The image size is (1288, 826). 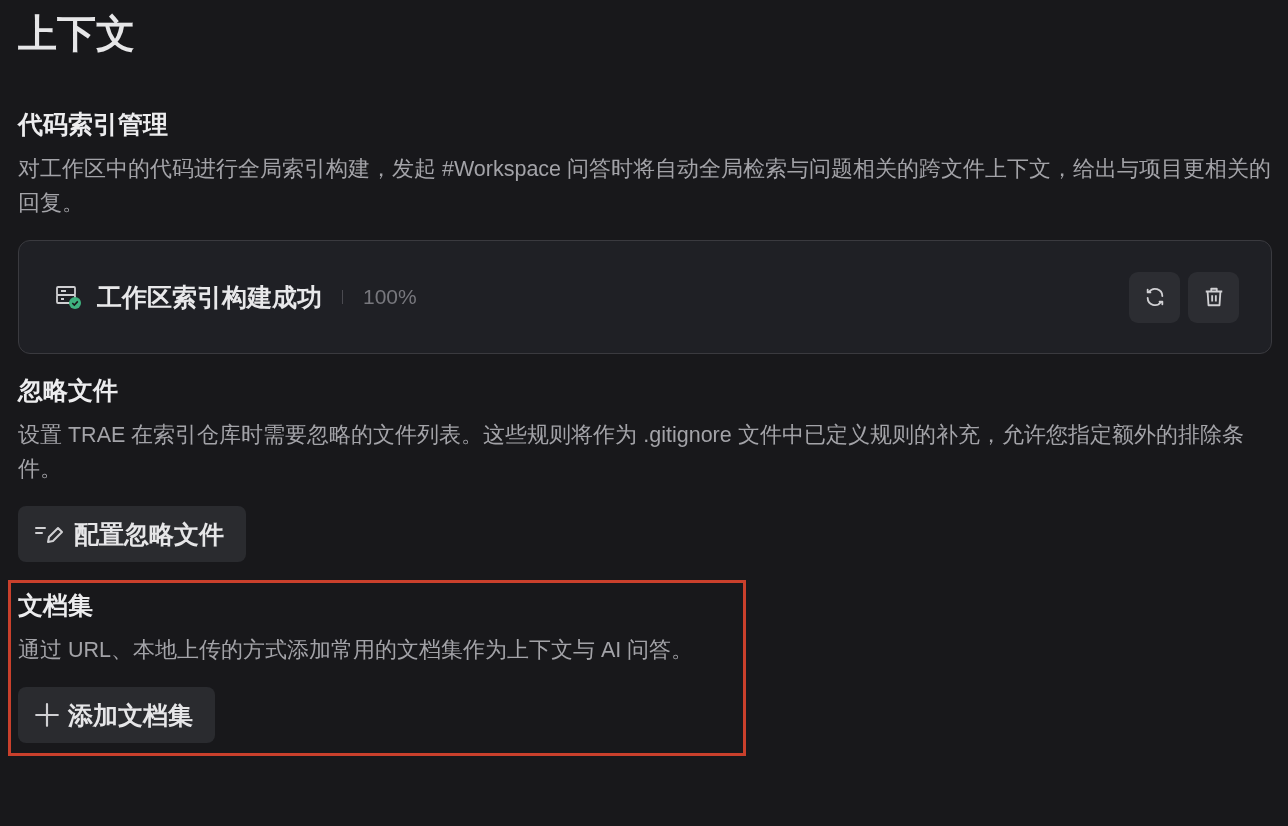 What do you see at coordinates (93, 124) in the screenshot?
I see `section-heading: 代码索引管理` at bounding box center [93, 124].